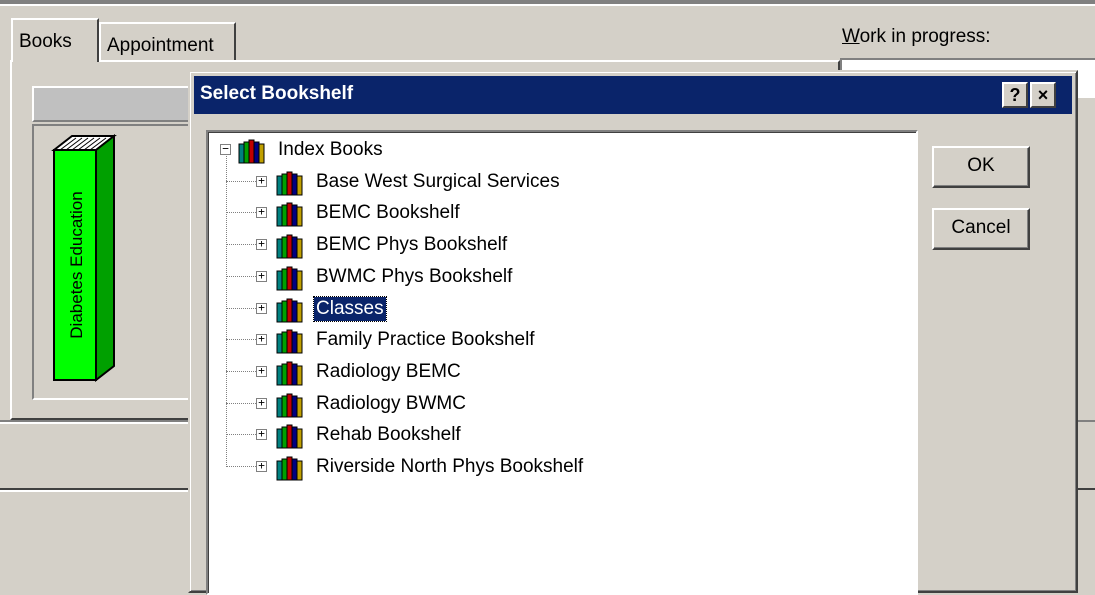 The image size is (1095, 595). I want to click on tree-item-label: Radiology BWMC, so click(391, 403).